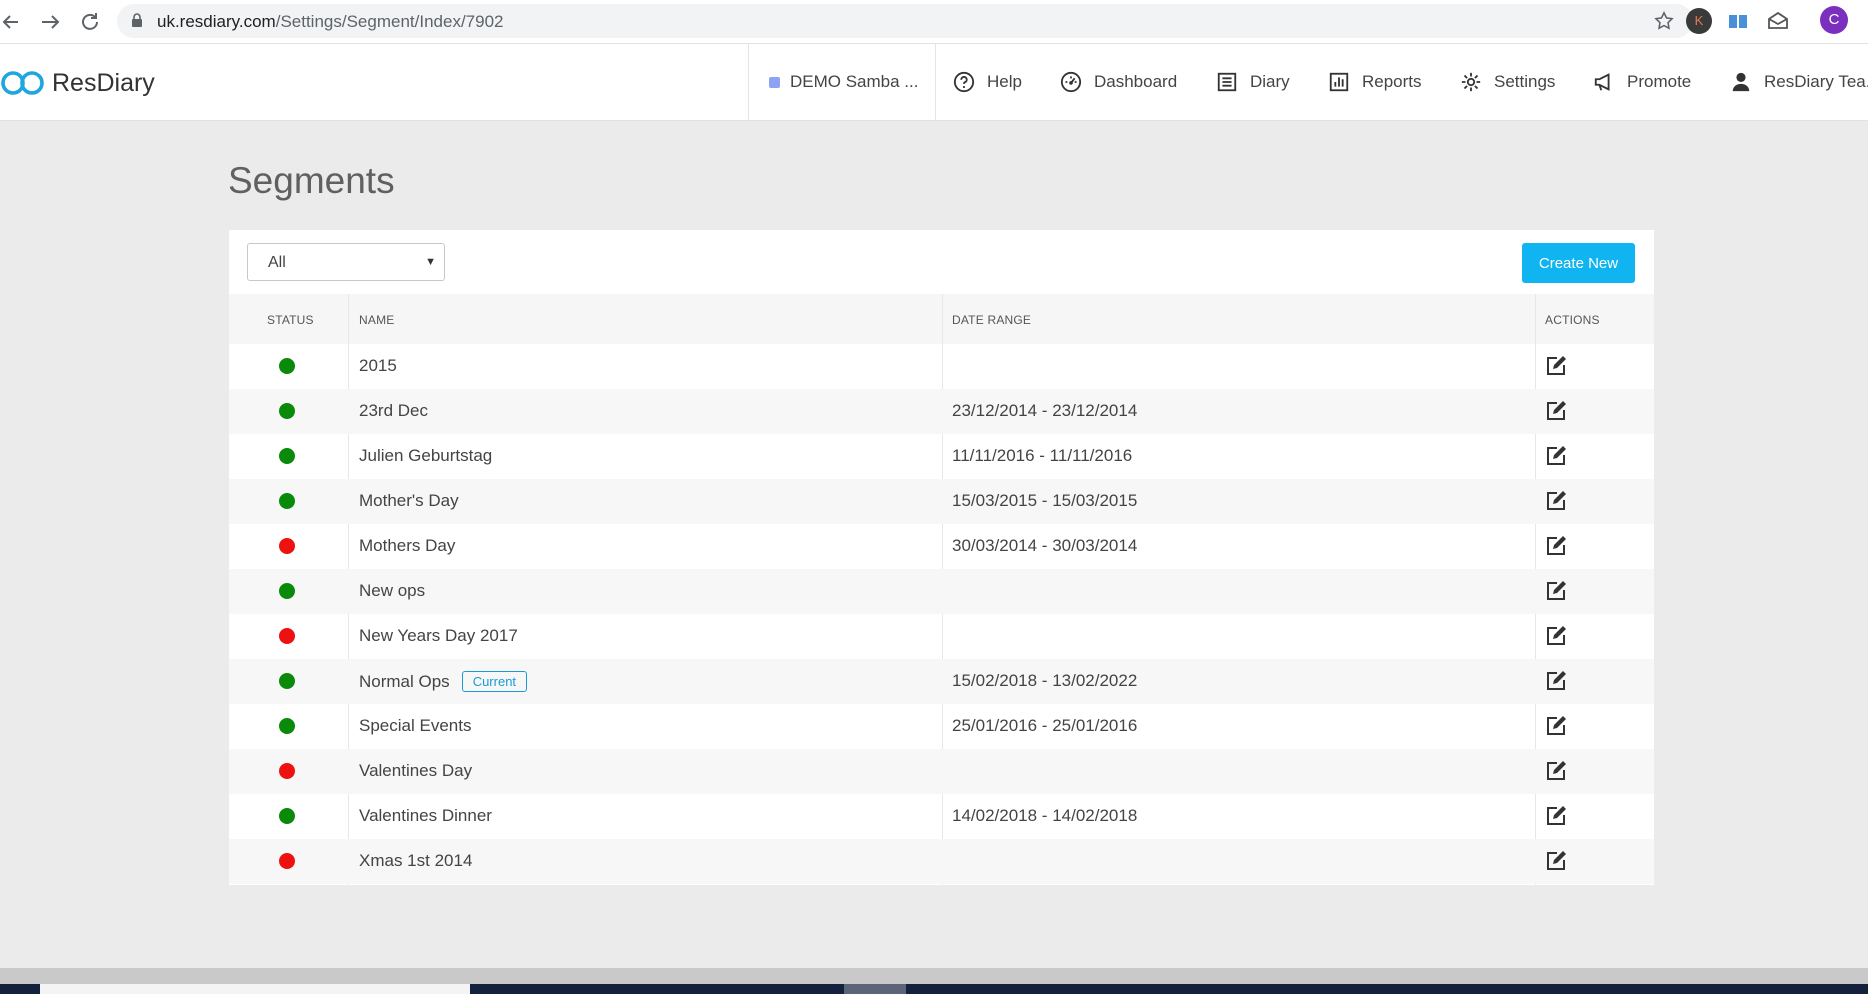  Describe the element at coordinates (415, 861) in the screenshot. I see `segment-name-cell: Xmas 1st 2014` at that location.